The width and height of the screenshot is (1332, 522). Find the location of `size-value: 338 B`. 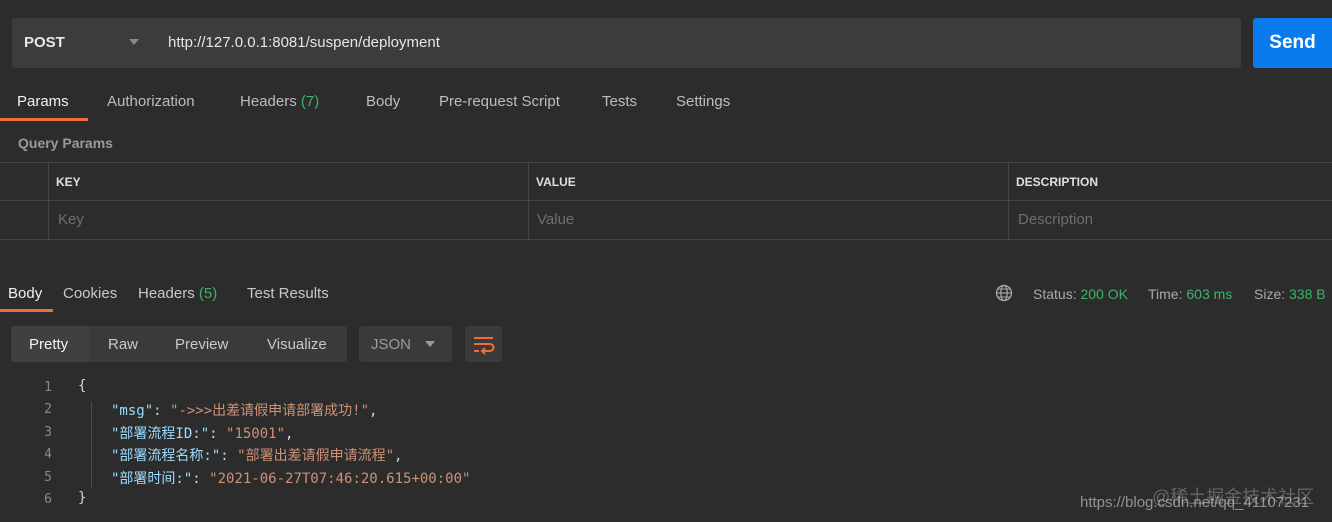

size-value: 338 B is located at coordinates (1307, 294).